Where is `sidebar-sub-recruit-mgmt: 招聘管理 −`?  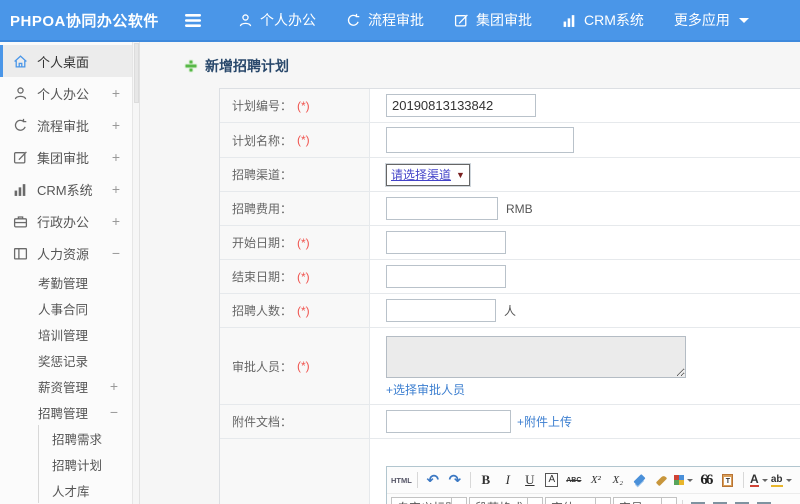 sidebar-sub-recruit-mgmt: 招聘管理 − is located at coordinates (66, 412).